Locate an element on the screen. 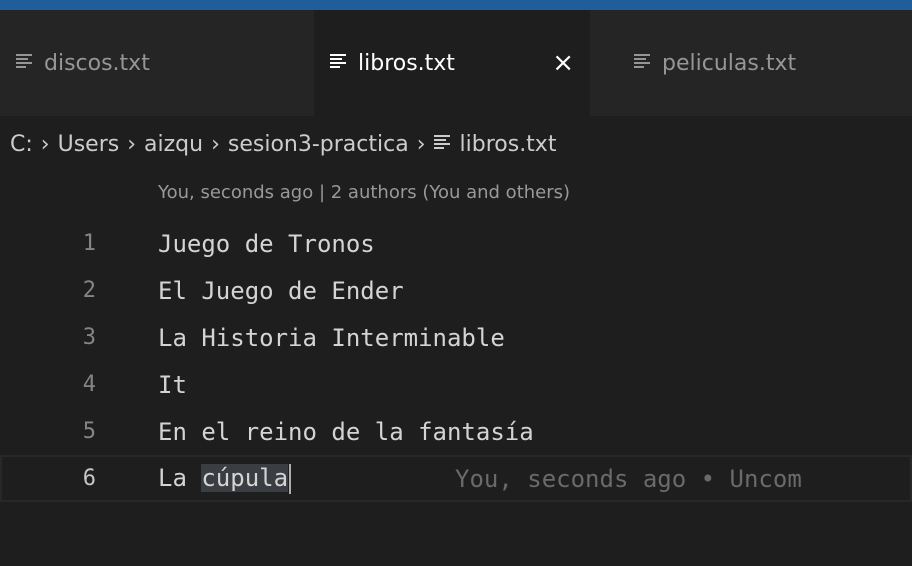  code-line: 4 It is located at coordinates (456, 384).